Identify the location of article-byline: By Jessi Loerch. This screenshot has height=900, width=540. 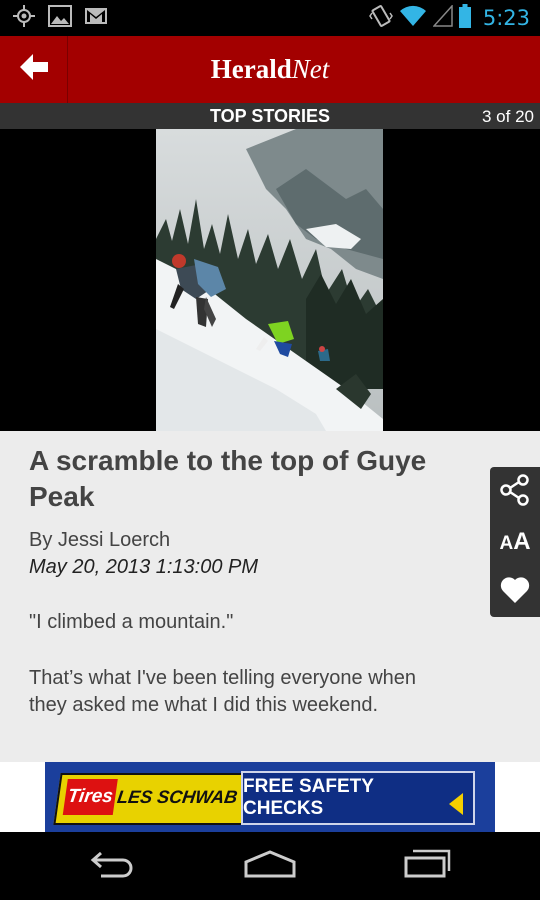
(100, 540).